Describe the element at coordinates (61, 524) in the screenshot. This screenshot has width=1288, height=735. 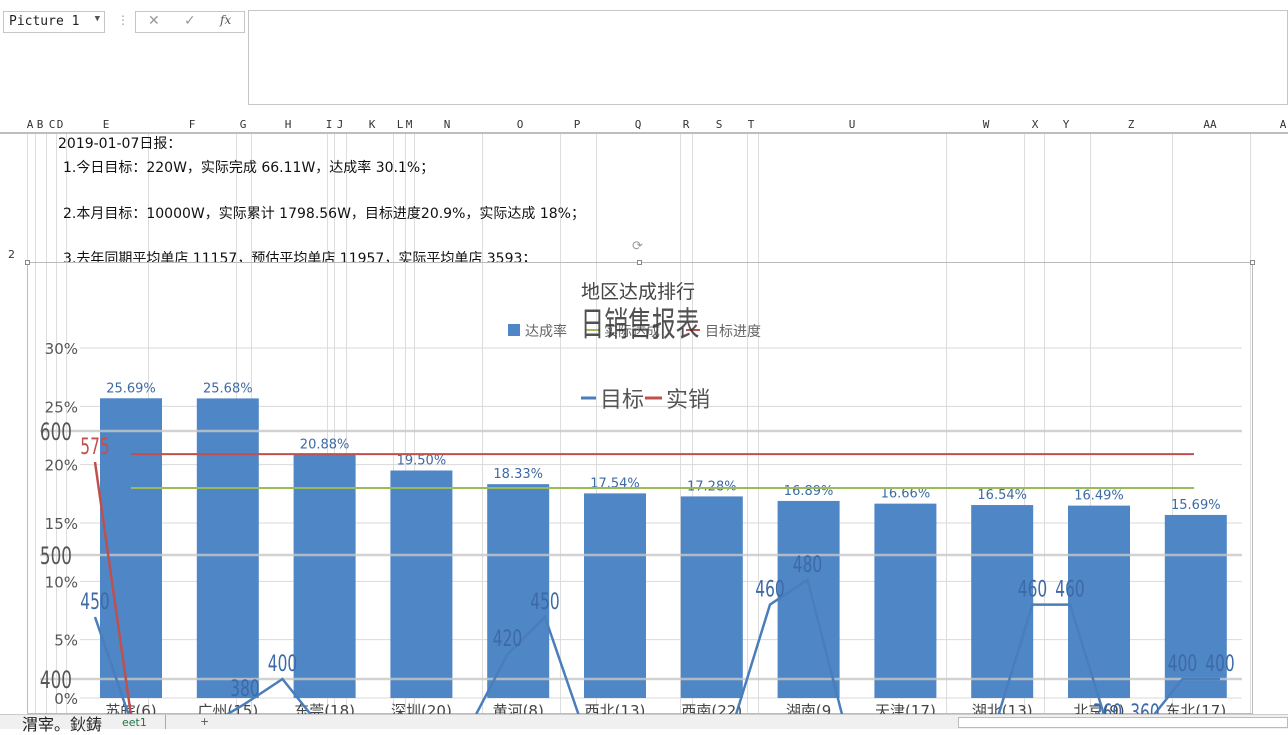
I see `y-tick-label: 15%` at that location.